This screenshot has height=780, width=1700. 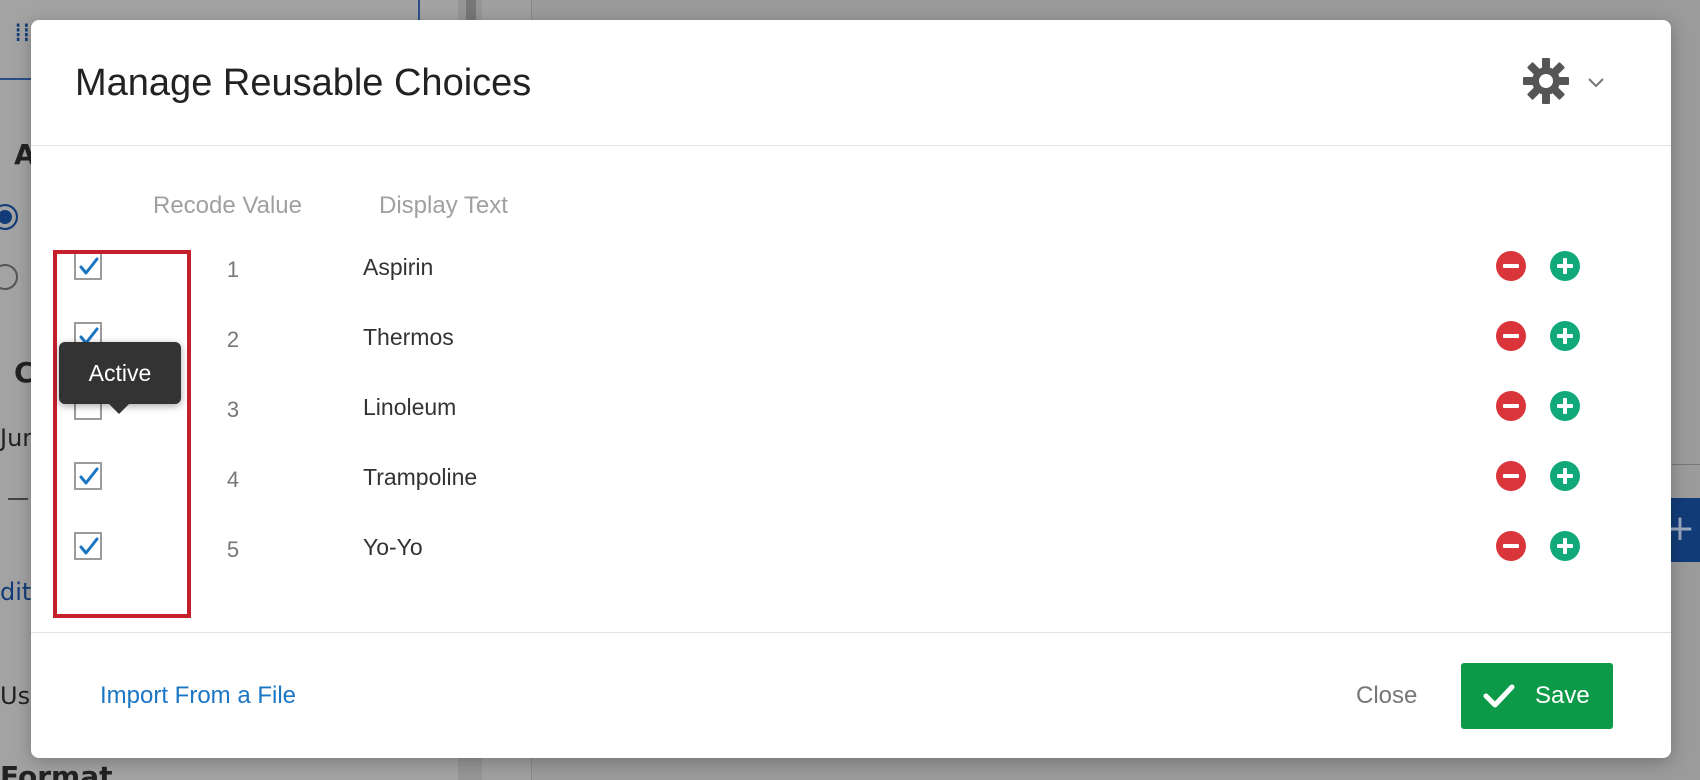 I want to click on display-text: Aspirin, so click(x=398, y=267).